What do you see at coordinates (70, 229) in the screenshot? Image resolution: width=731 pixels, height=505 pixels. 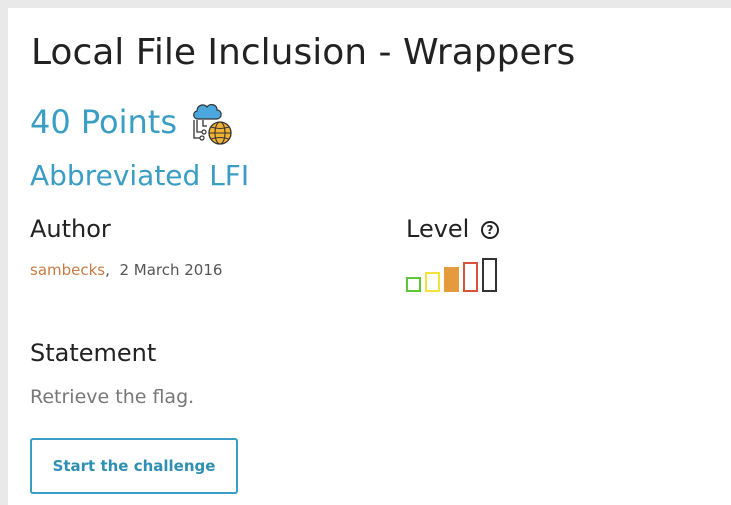 I see `author-heading: Author` at bounding box center [70, 229].